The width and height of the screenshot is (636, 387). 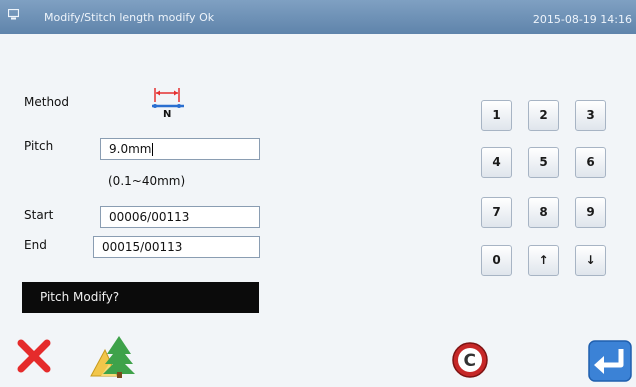 I want to click on text-caret, so click(x=153, y=149).